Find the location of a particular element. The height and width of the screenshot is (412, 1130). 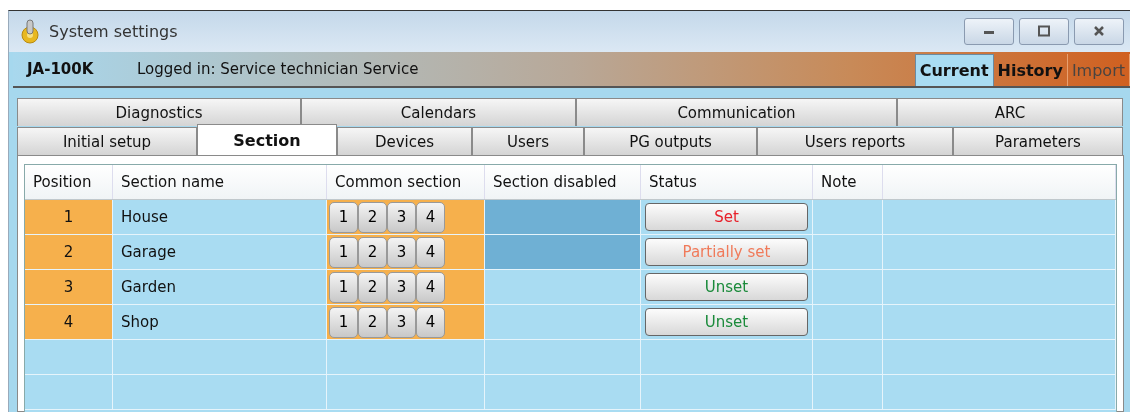

tab: Devices is located at coordinates (404, 141).